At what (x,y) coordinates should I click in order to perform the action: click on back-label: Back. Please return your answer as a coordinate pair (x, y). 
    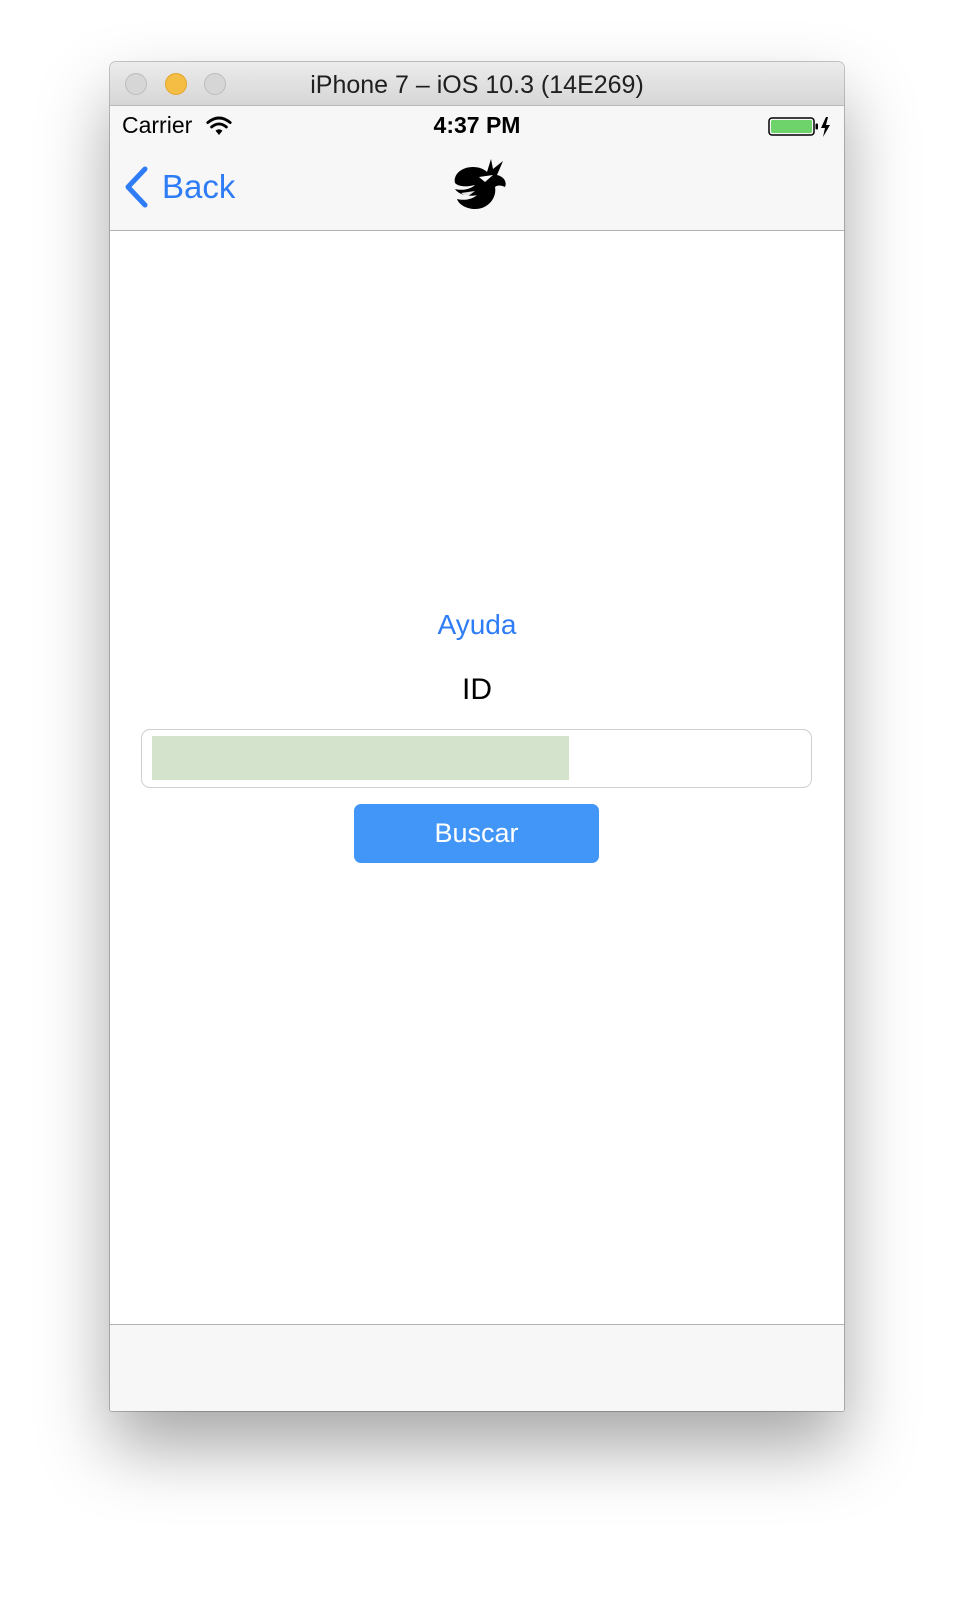
    Looking at the image, I should click on (199, 186).